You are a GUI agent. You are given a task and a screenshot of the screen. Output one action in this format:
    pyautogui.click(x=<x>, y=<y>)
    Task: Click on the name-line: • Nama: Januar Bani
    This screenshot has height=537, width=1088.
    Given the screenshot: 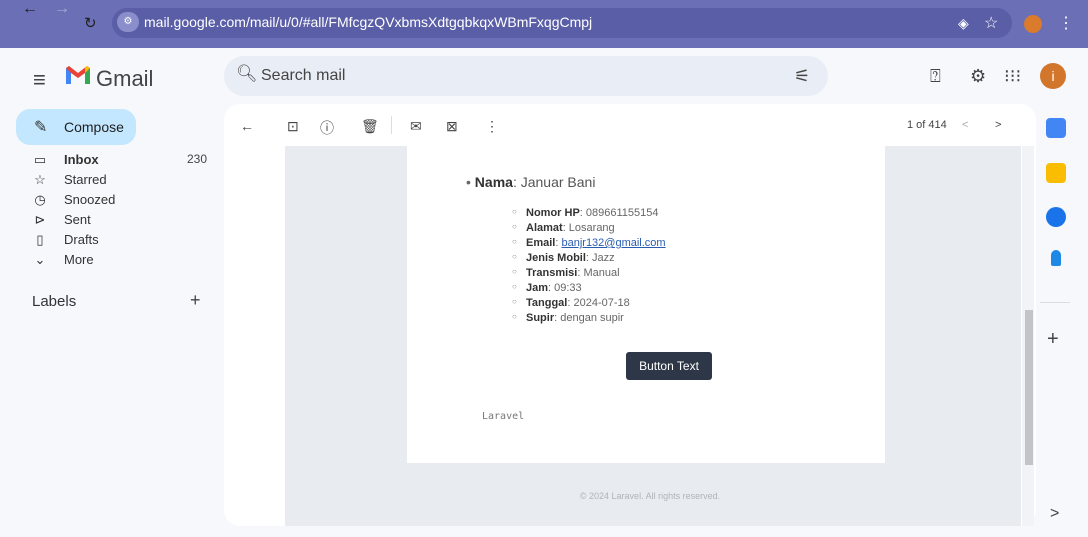 What is the action you would take?
    pyautogui.click(x=530, y=182)
    